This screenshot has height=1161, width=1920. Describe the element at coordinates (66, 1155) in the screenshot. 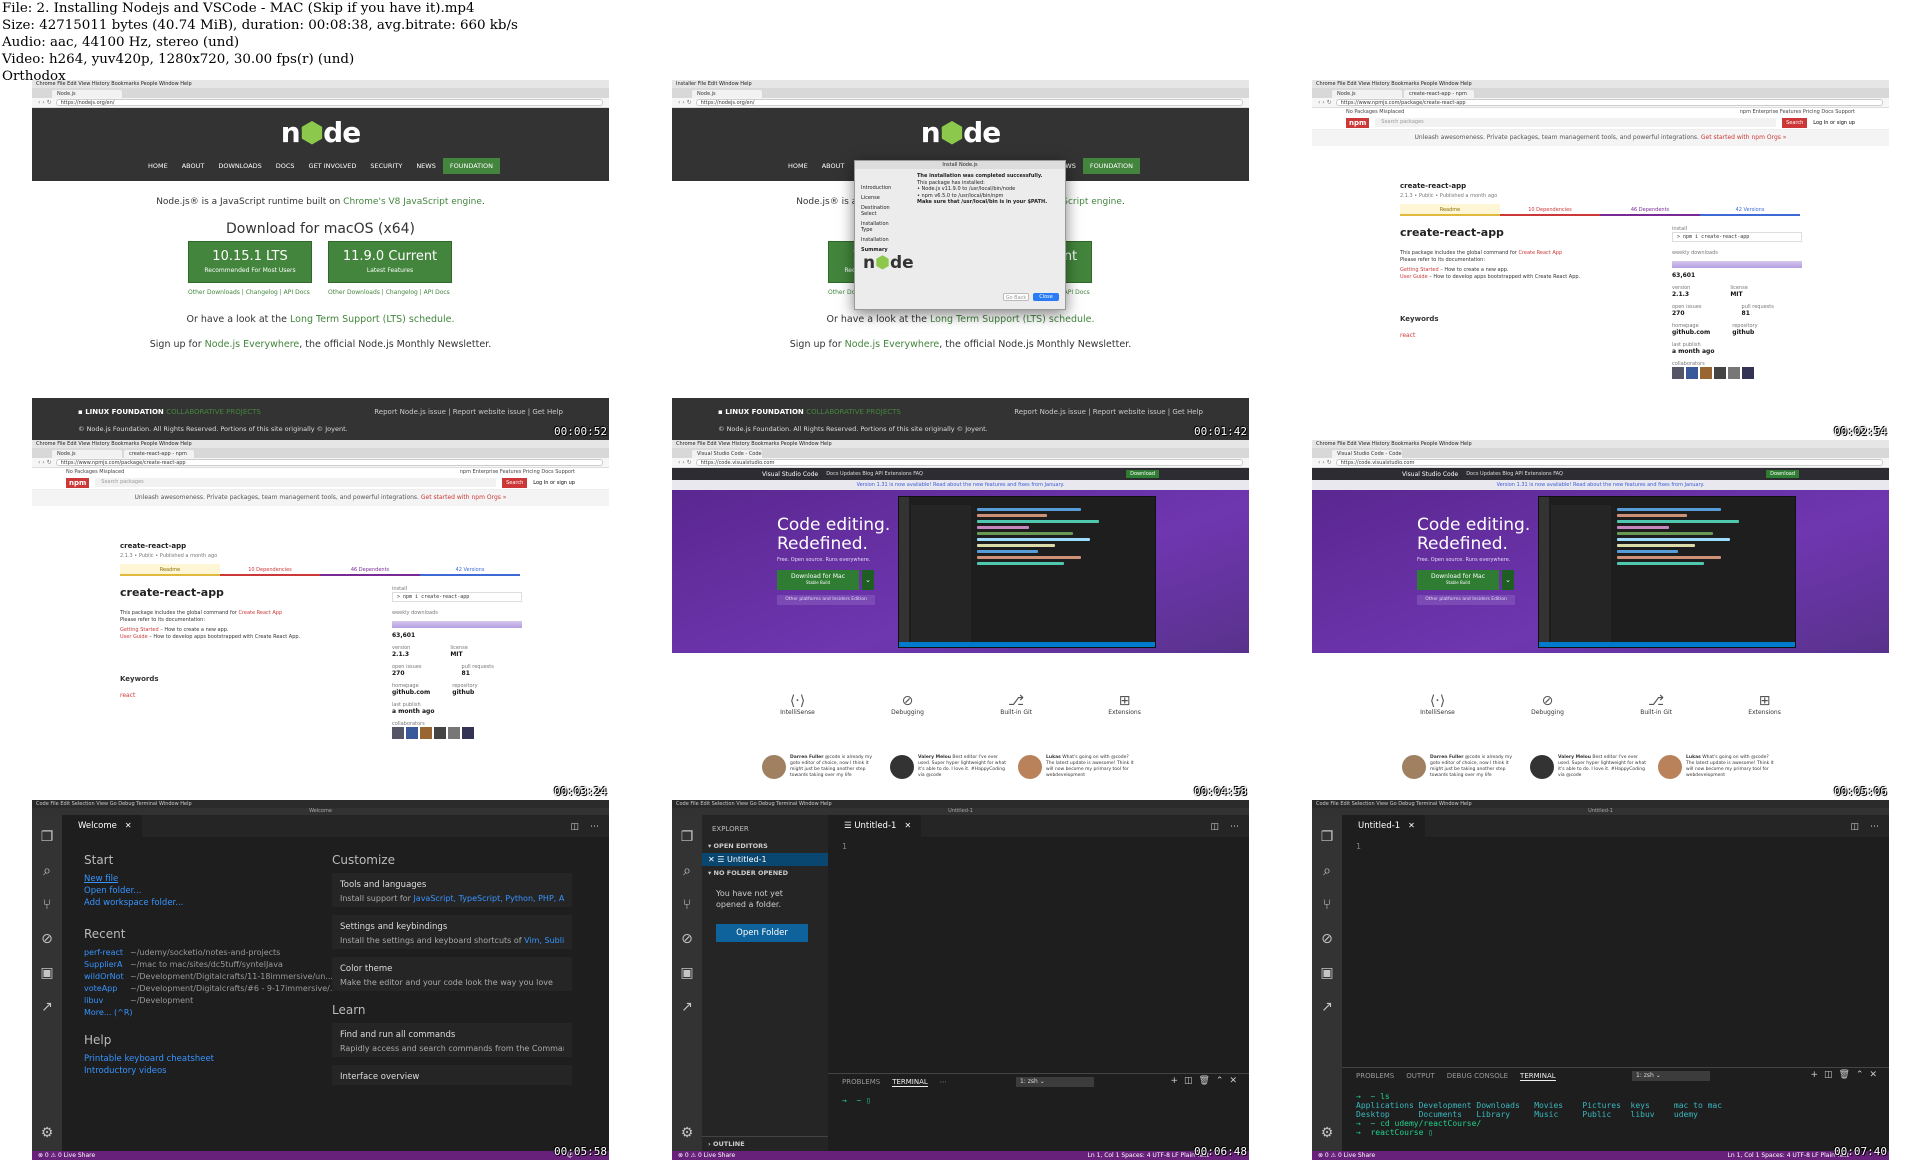

I see `status-left: ⊗ 0 ⚠ 0 Live Share` at that location.